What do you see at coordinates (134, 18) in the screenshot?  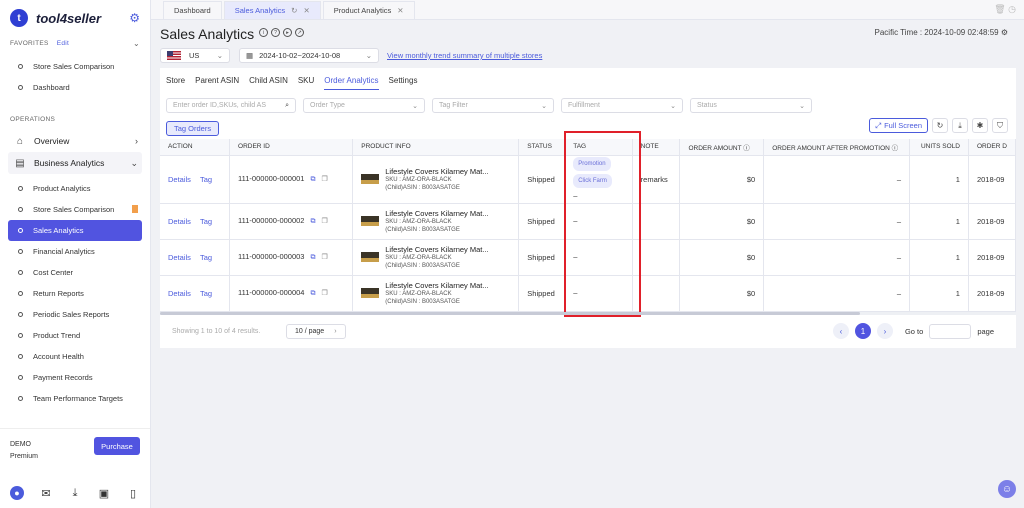 I see `settings-gear-icon: ⚙` at bounding box center [134, 18].